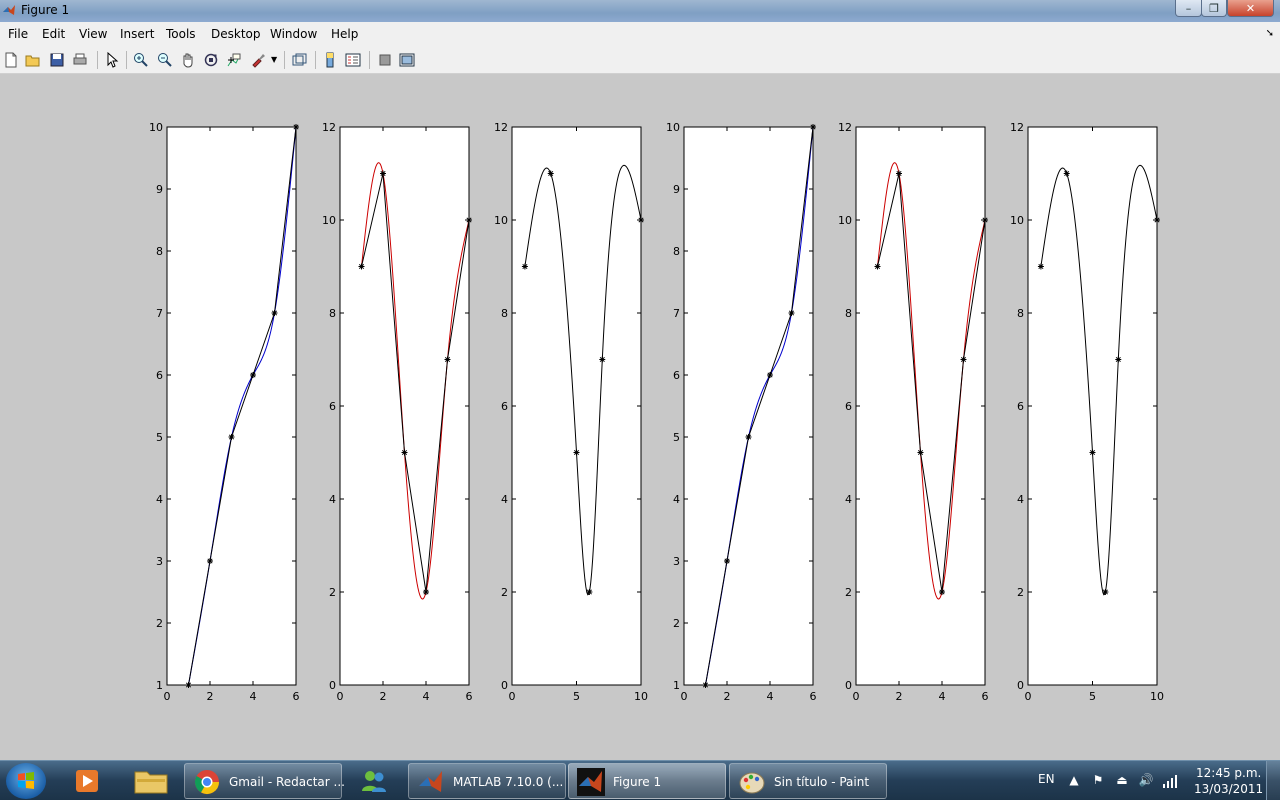  What do you see at coordinates (57, 60) in the screenshot?
I see `save-icon` at bounding box center [57, 60].